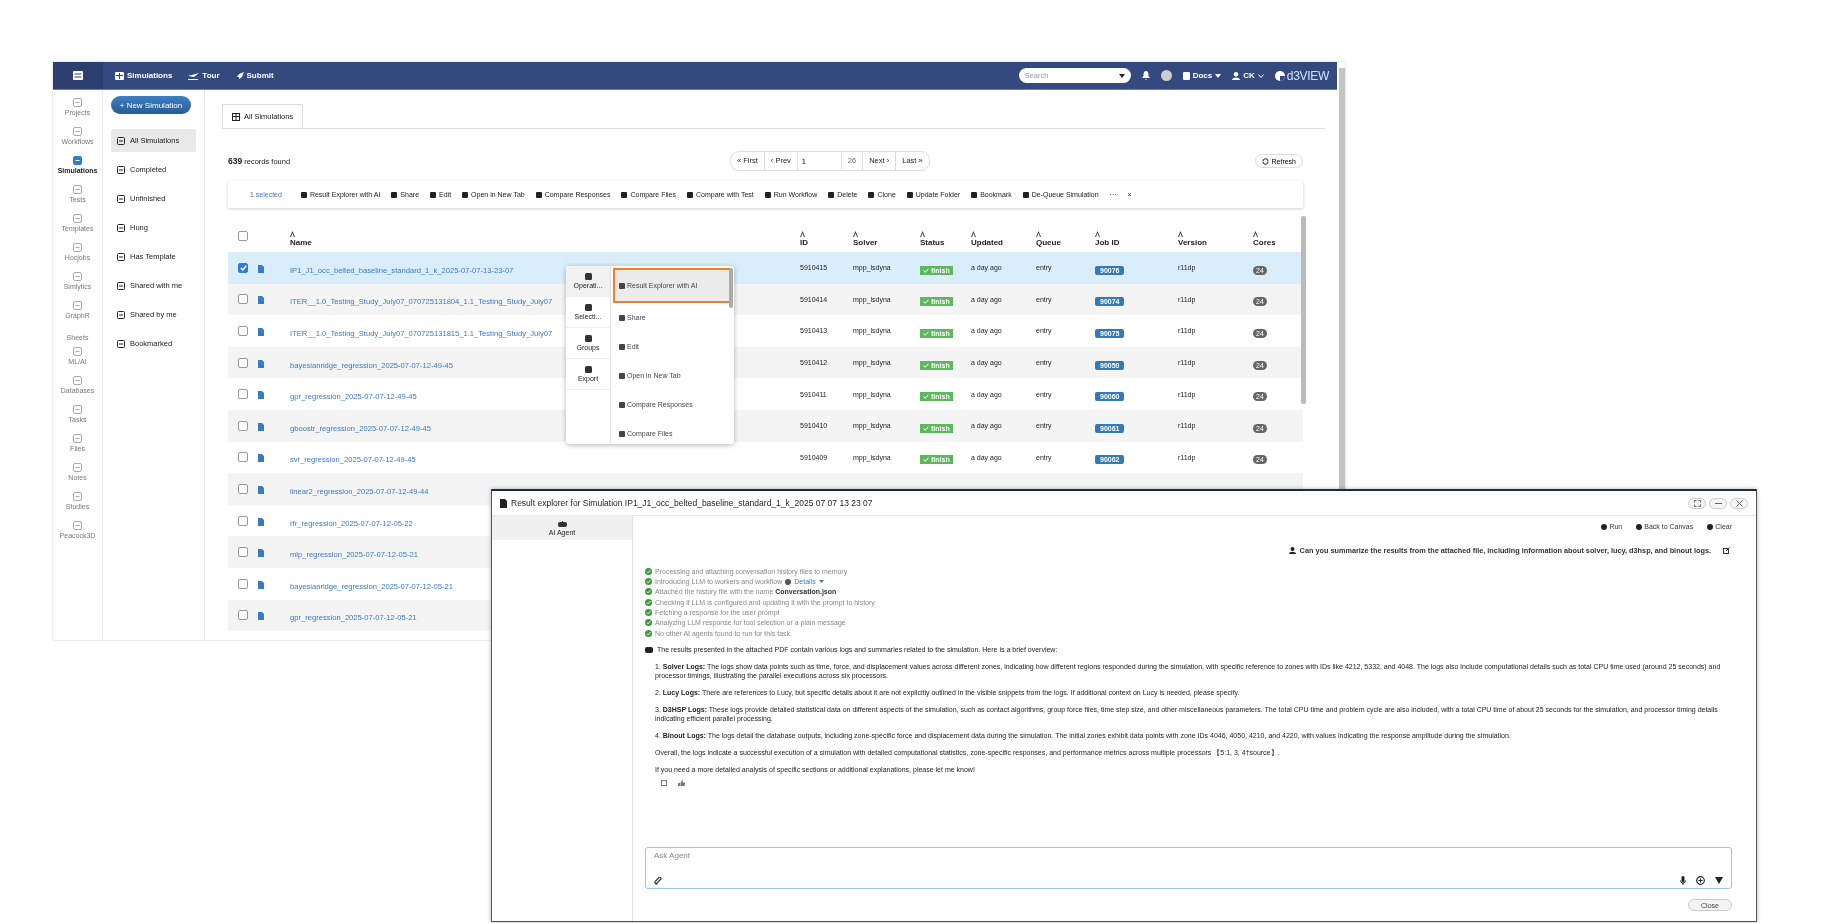  What do you see at coordinates (1266, 161) in the screenshot?
I see `refresh-icon` at bounding box center [1266, 161].